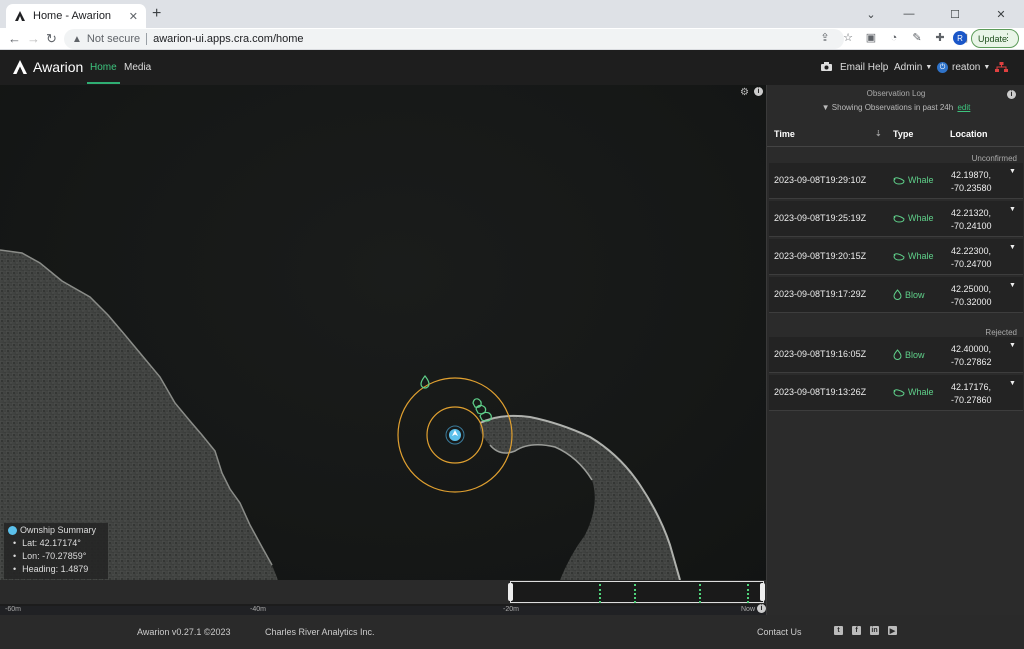 The image size is (1024, 649). Describe the element at coordinates (971, 356) in the screenshot. I see `row-location: 42.40000, -70.27862` at that location.